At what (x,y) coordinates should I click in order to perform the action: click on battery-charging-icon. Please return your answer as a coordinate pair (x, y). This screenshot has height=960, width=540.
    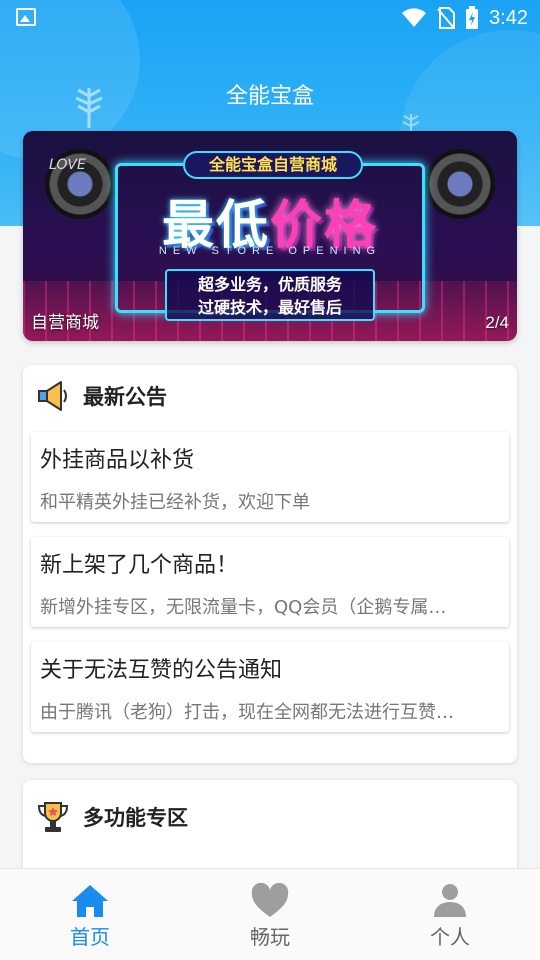
    Looking at the image, I should click on (472, 17).